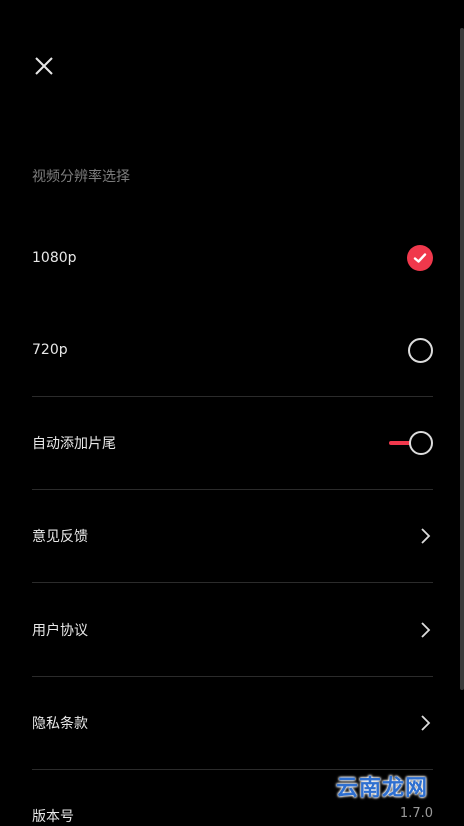 The height and width of the screenshot is (826, 464). What do you see at coordinates (60, 537) in the screenshot?
I see `feedback-label: 意见反馈` at bounding box center [60, 537].